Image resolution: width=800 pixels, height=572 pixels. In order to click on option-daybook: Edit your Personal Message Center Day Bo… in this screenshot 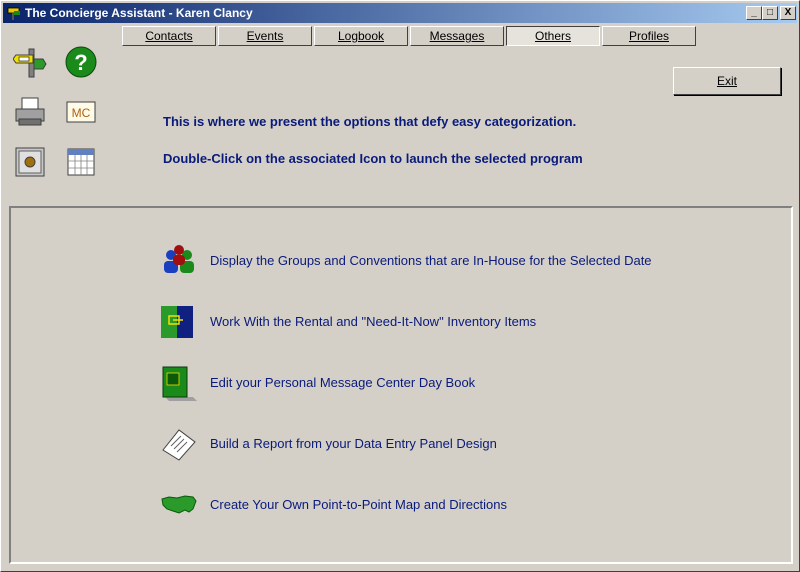, I will do `click(439, 383)`.